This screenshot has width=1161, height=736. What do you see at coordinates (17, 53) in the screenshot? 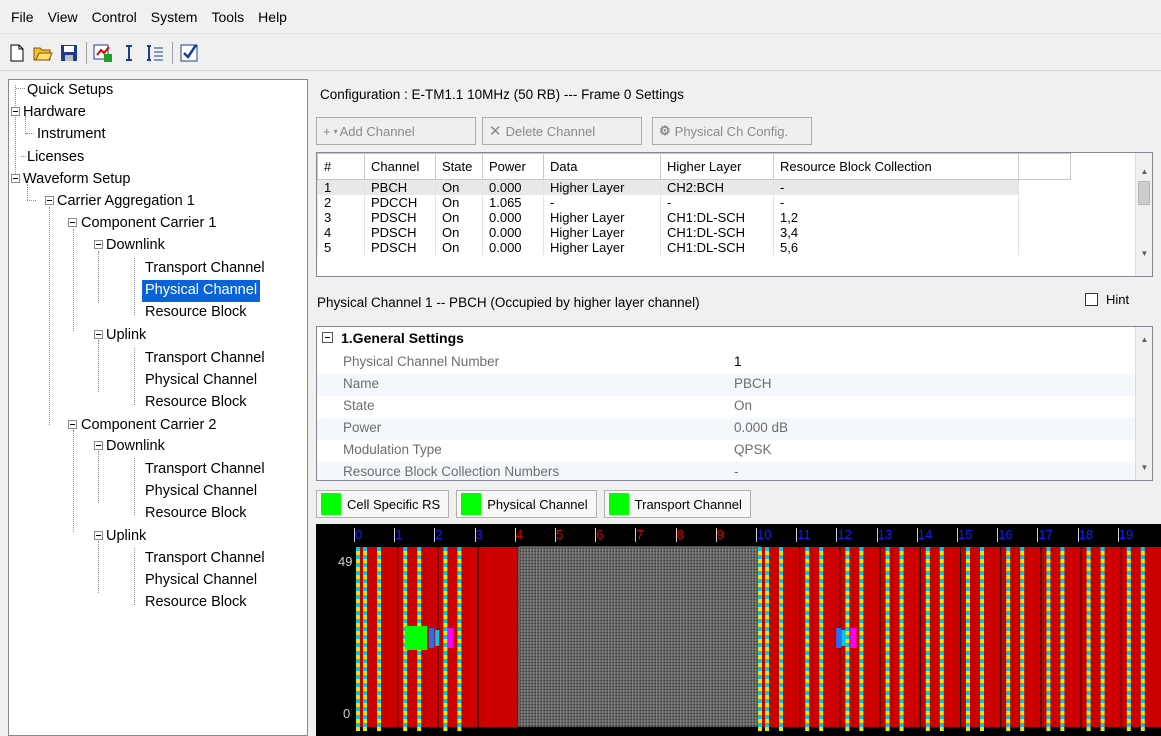
I see `new-file-icon` at bounding box center [17, 53].